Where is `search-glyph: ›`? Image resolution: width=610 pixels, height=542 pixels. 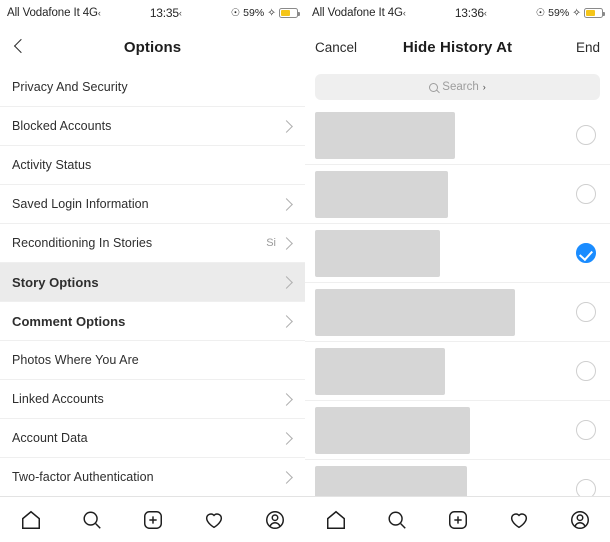
search-glyph: › is located at coordinates (484, 87).